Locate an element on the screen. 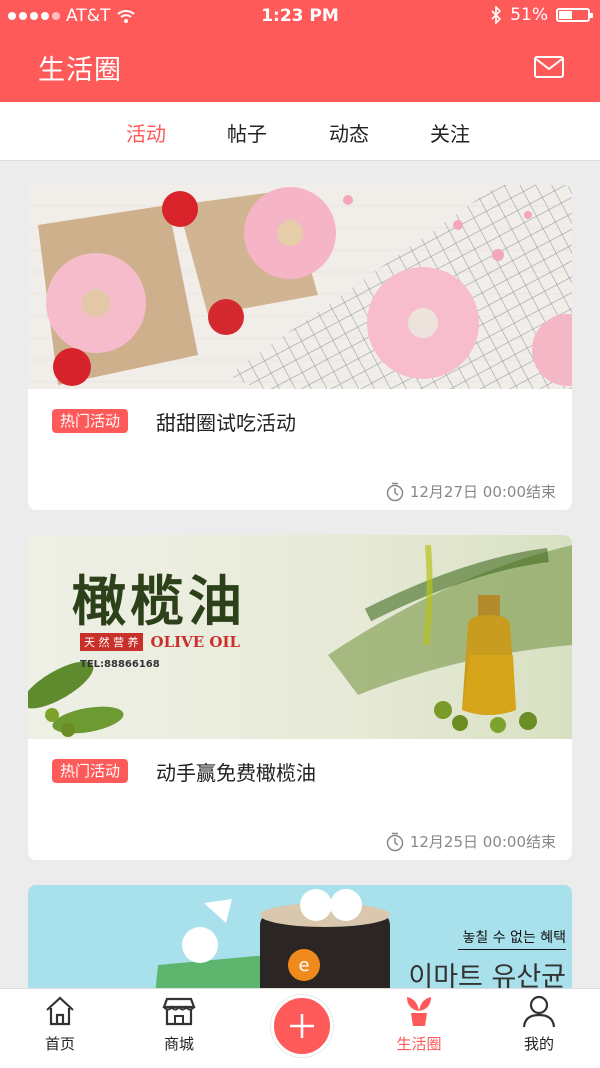 Image resolution: width=600 pixels, height=1068 pixels. svg-text: e is located at coordinates (303, 965).